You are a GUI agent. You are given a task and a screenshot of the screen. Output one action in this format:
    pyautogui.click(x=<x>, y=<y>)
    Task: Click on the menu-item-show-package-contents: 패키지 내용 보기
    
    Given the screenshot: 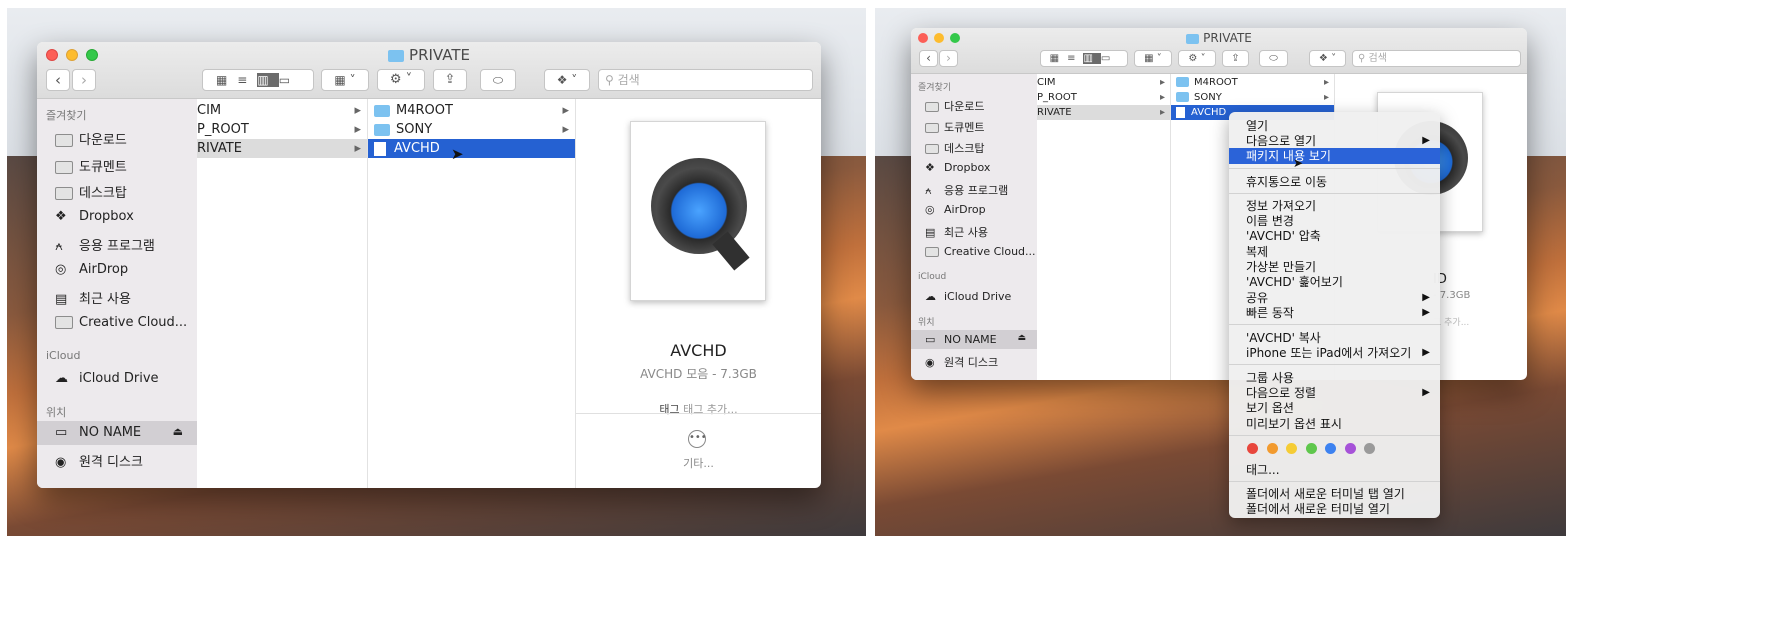 What is the action you would take?
    pyautogui.click(x=1334, y=156)
    